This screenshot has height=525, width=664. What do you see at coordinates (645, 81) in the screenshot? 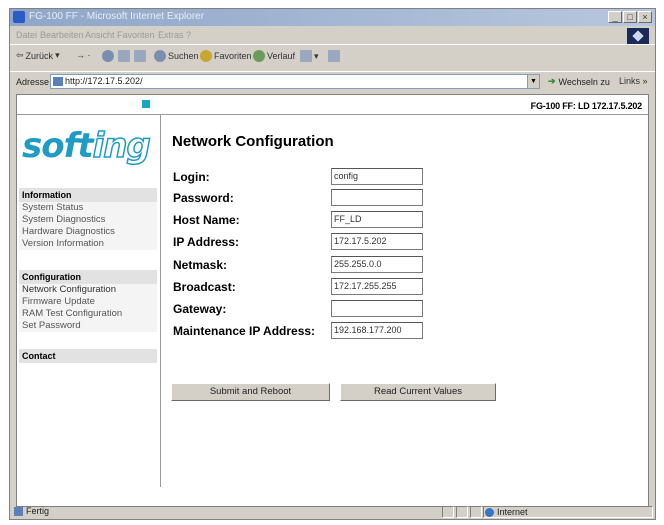
I see `chevron-right-icon: »` at bounding box center [645, 81].